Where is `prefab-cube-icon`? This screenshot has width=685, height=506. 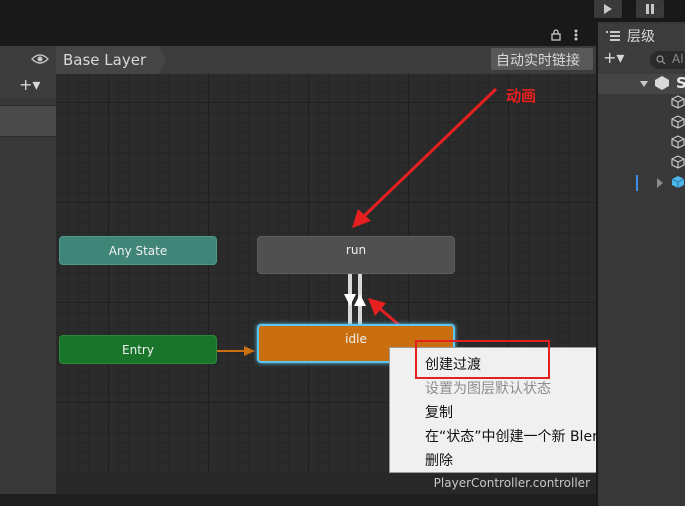 prefab-cube-icon is located at coordinates (678, 182).